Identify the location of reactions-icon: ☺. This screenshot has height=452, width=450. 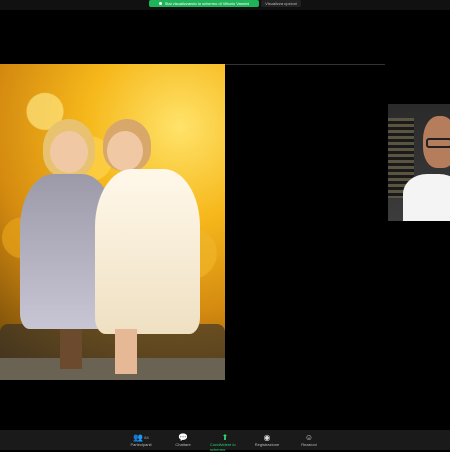
(309, 437).